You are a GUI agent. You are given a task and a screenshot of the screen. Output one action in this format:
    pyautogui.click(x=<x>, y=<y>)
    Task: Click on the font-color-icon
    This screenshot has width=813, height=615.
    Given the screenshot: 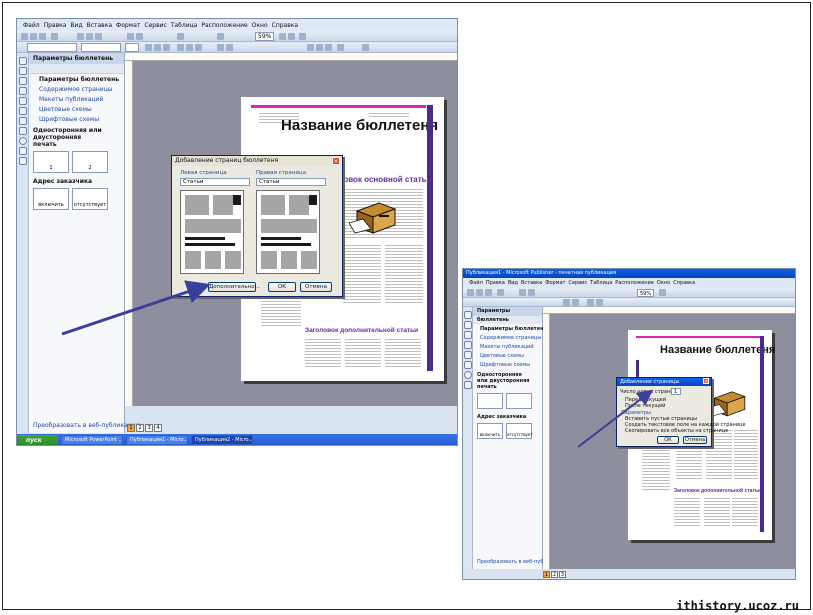 What is the action you would take?
    pyautogui.click(x=328, y=47)
    